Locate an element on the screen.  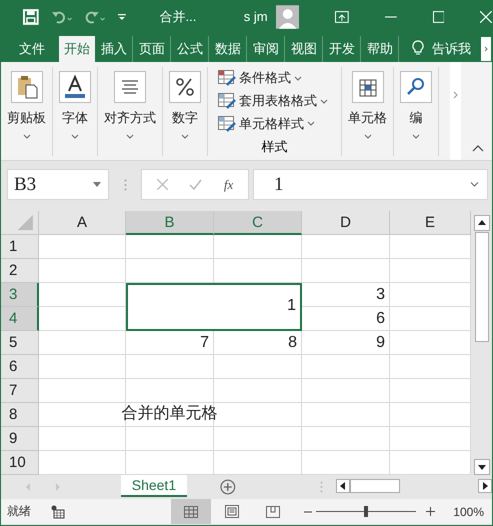
zoom-slider is located at coordinates (366, 511).